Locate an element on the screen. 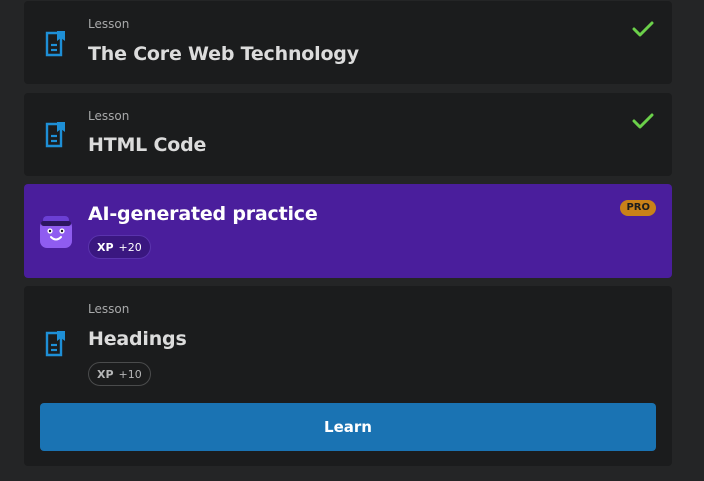 Image resolution: width=704 pixels, height=481 pixels. xp-reward-badge: XP +10 is located at coordinates (119, 374).